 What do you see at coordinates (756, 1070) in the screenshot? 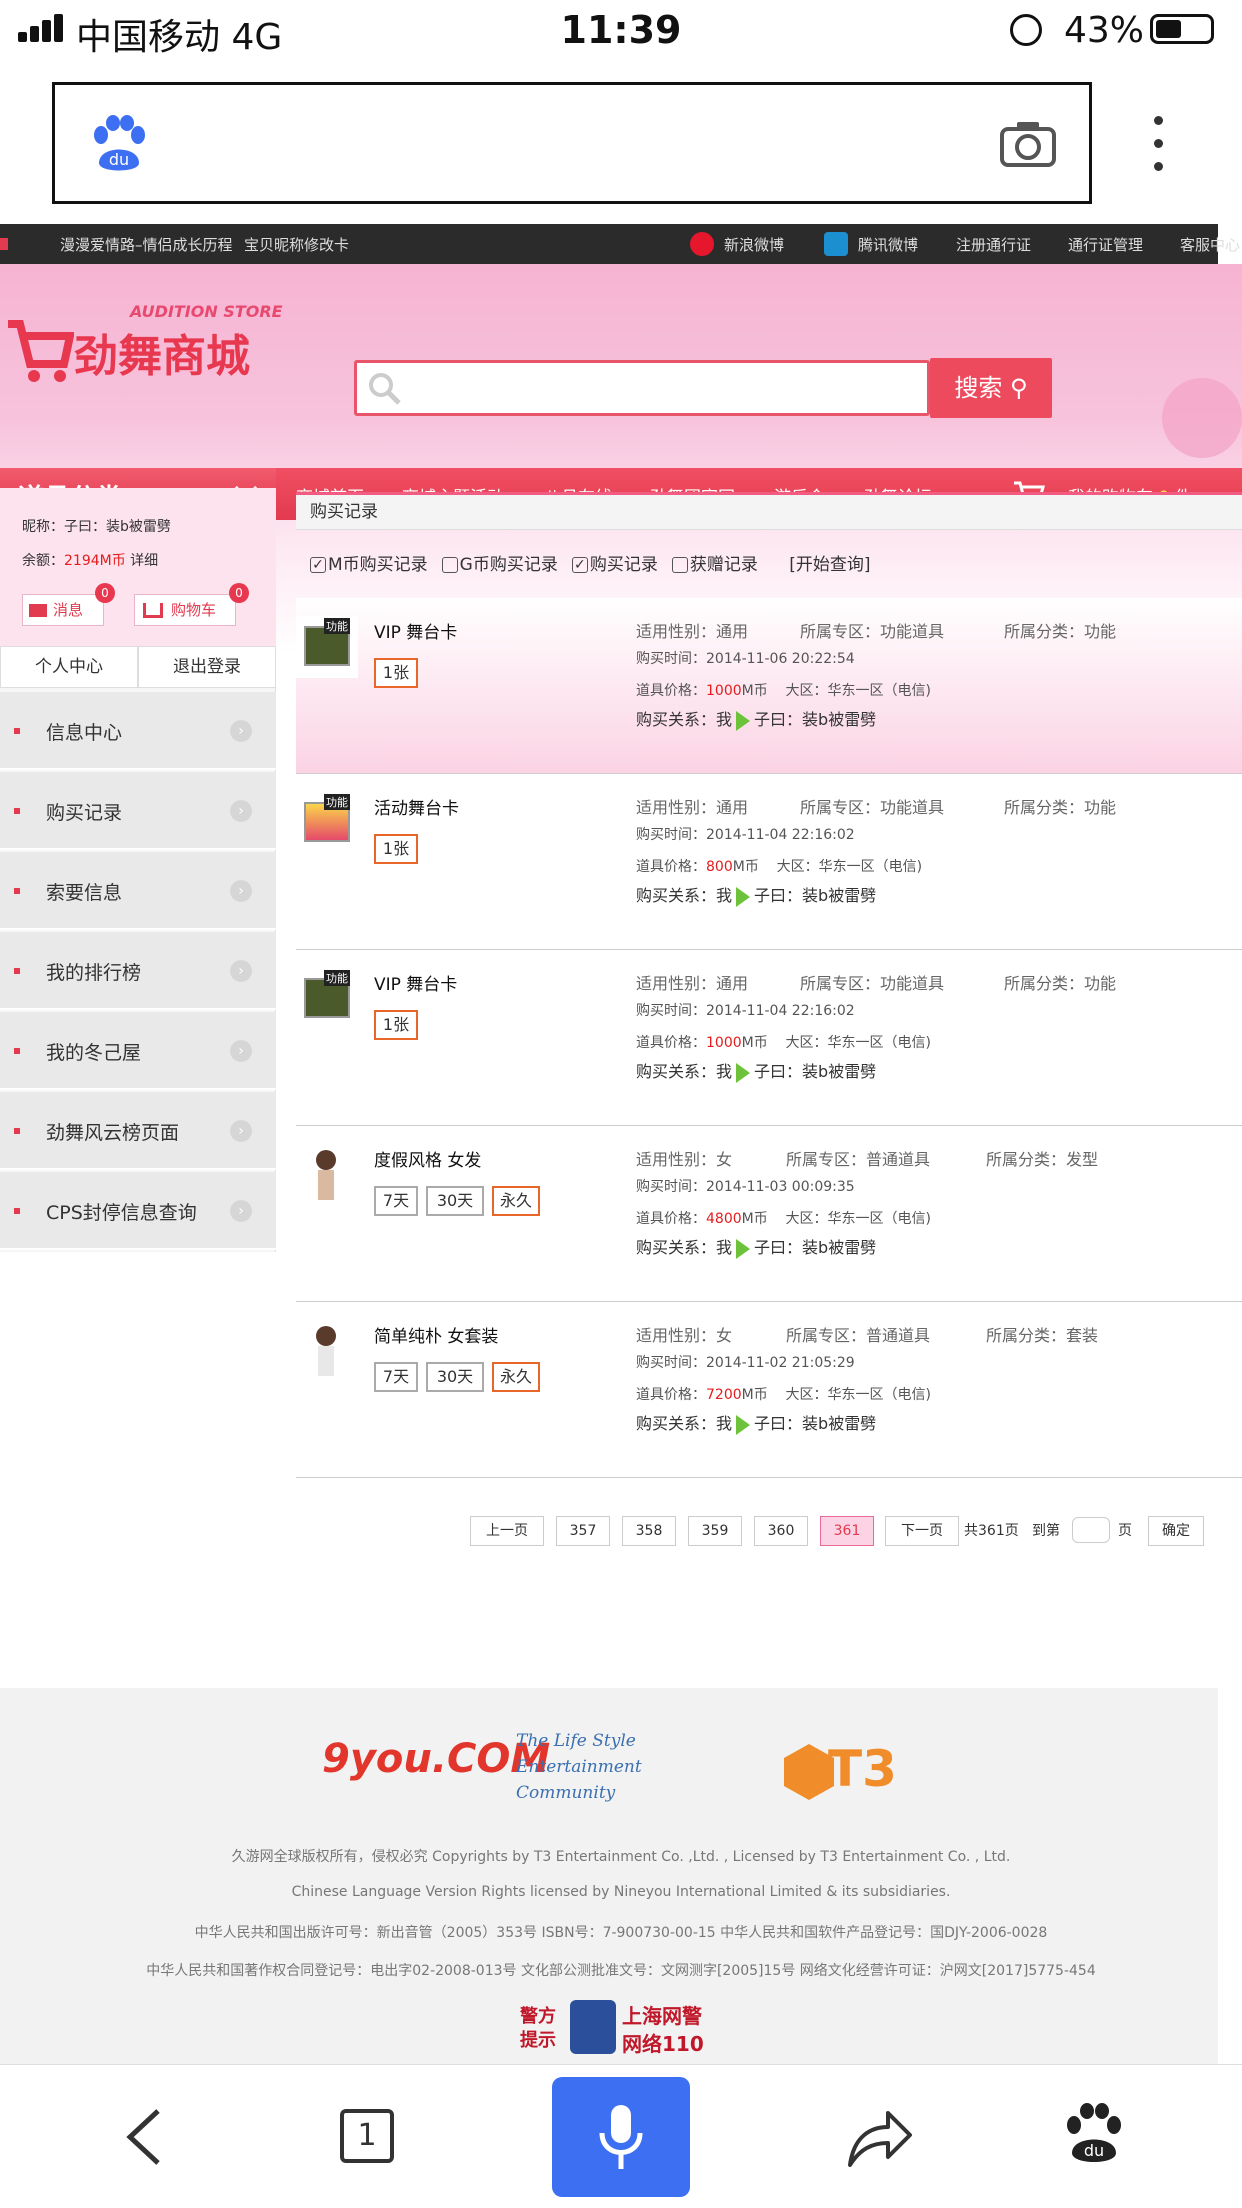
I see `relation-info: 购买关系：我 子曰：装b被雷劈` at bounding box center [756, 1070].